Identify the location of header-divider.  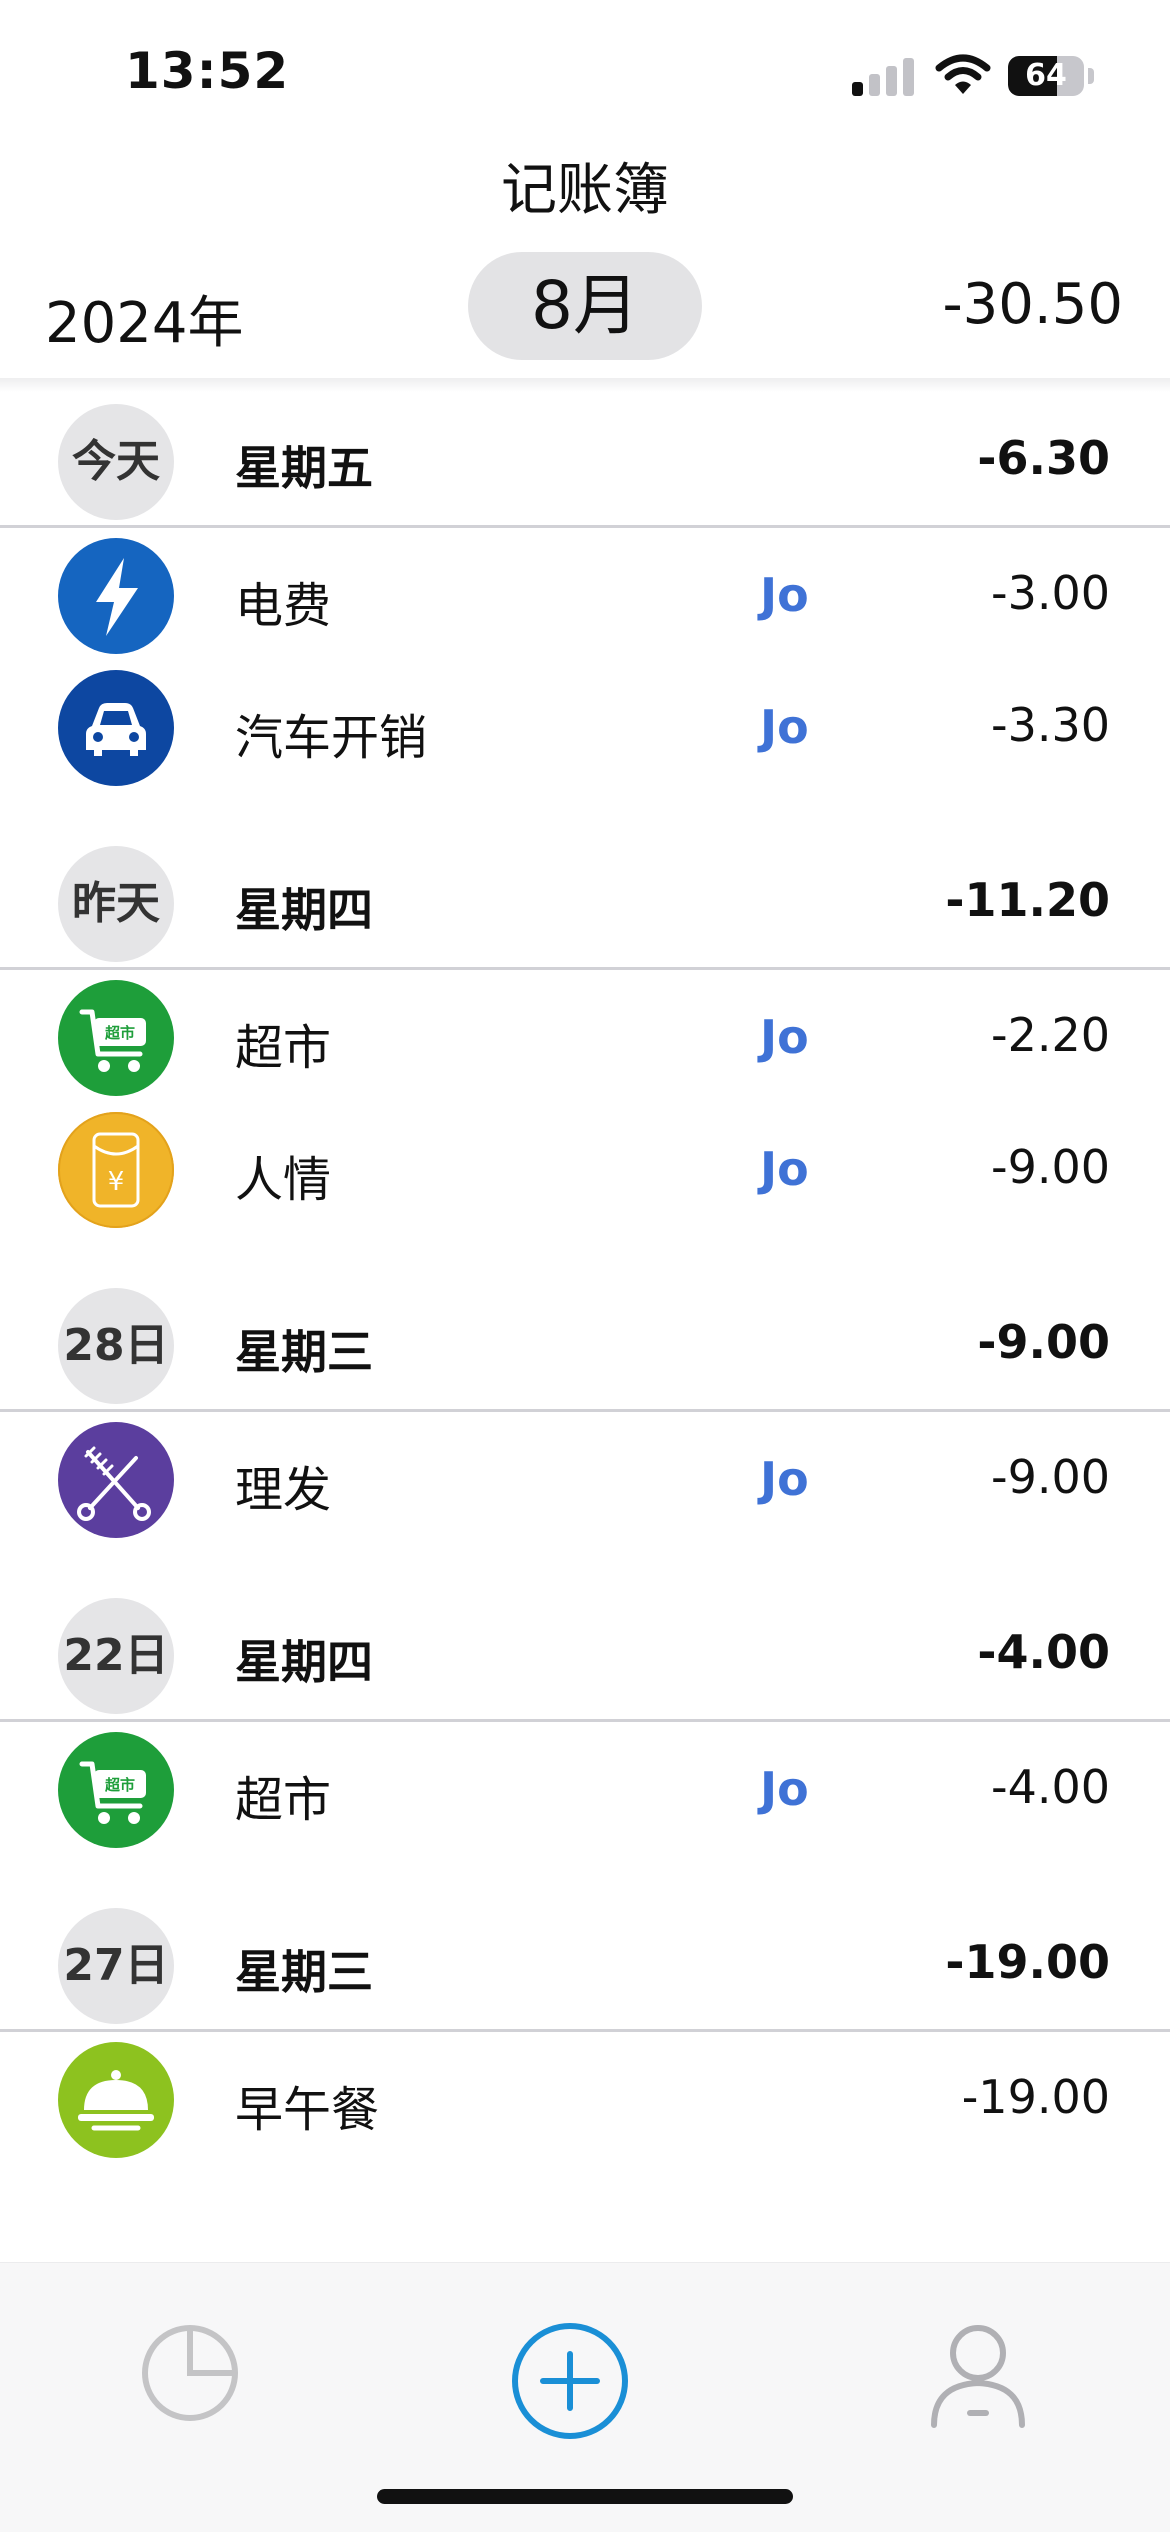
(585, 385).